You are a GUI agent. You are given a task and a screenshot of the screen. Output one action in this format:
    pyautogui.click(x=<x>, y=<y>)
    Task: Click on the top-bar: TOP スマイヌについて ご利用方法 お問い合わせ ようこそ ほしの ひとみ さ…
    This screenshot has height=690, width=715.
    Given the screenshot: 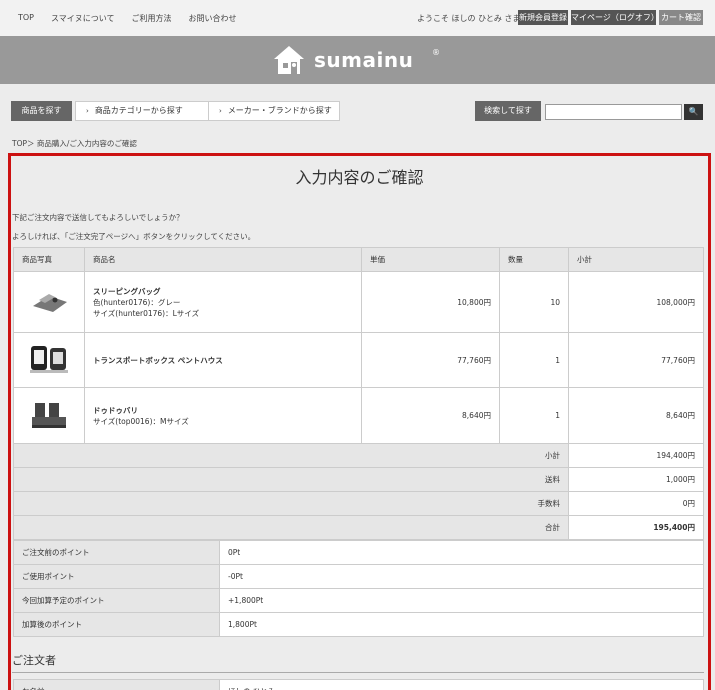 What is the action you would take?
    pyautogui.click(x=357, y=18)
    